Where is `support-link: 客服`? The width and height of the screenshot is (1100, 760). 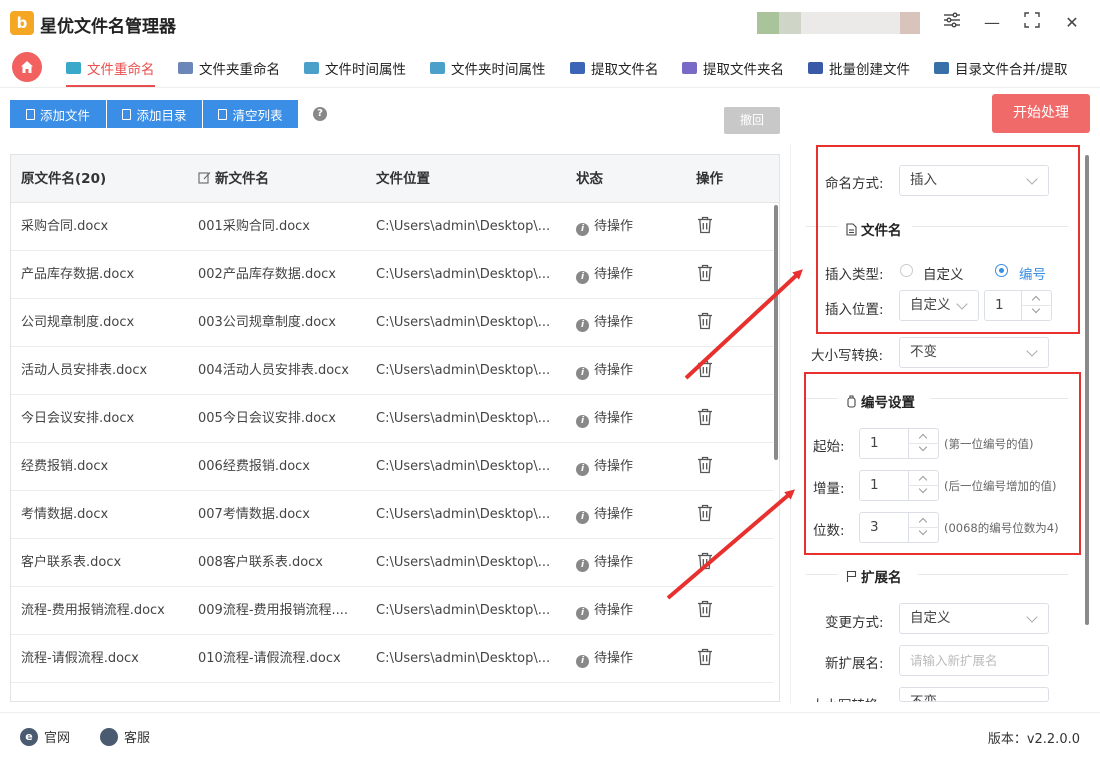 support-link: 客服 is located at coordinates (125, 736).